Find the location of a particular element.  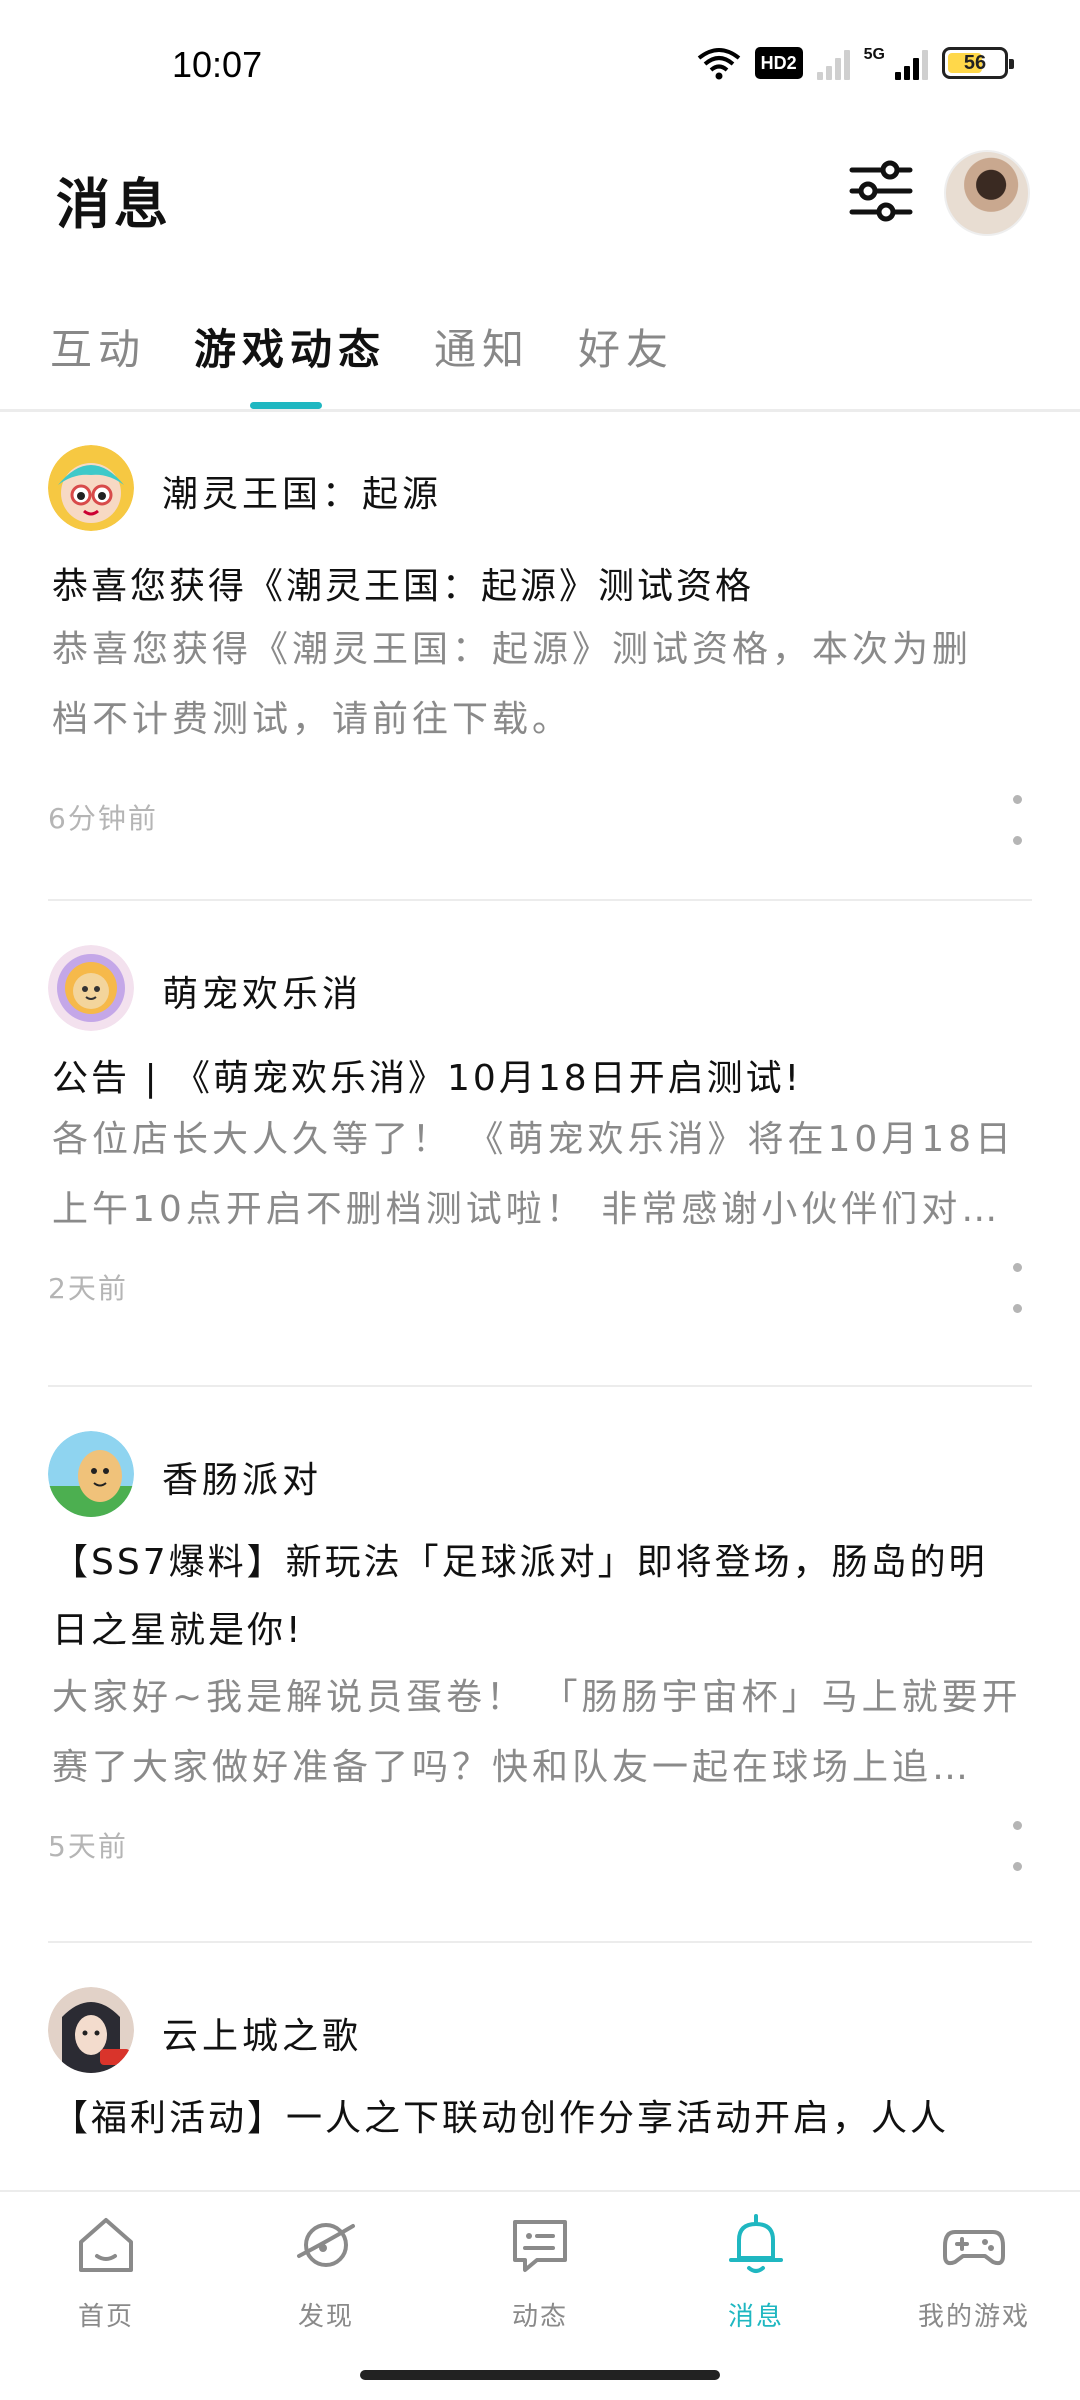

message-tabs: 互动 游戏动态 通知 好友 is located at coordinates (540, 356).